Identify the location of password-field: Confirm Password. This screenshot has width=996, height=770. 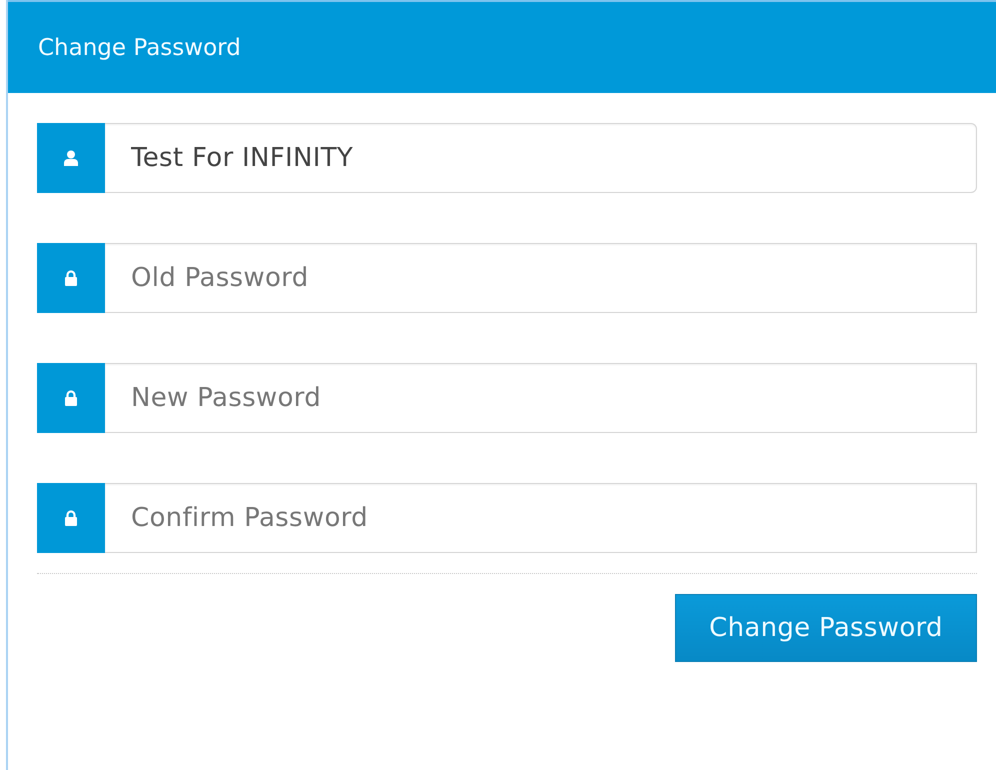
(541, 518).